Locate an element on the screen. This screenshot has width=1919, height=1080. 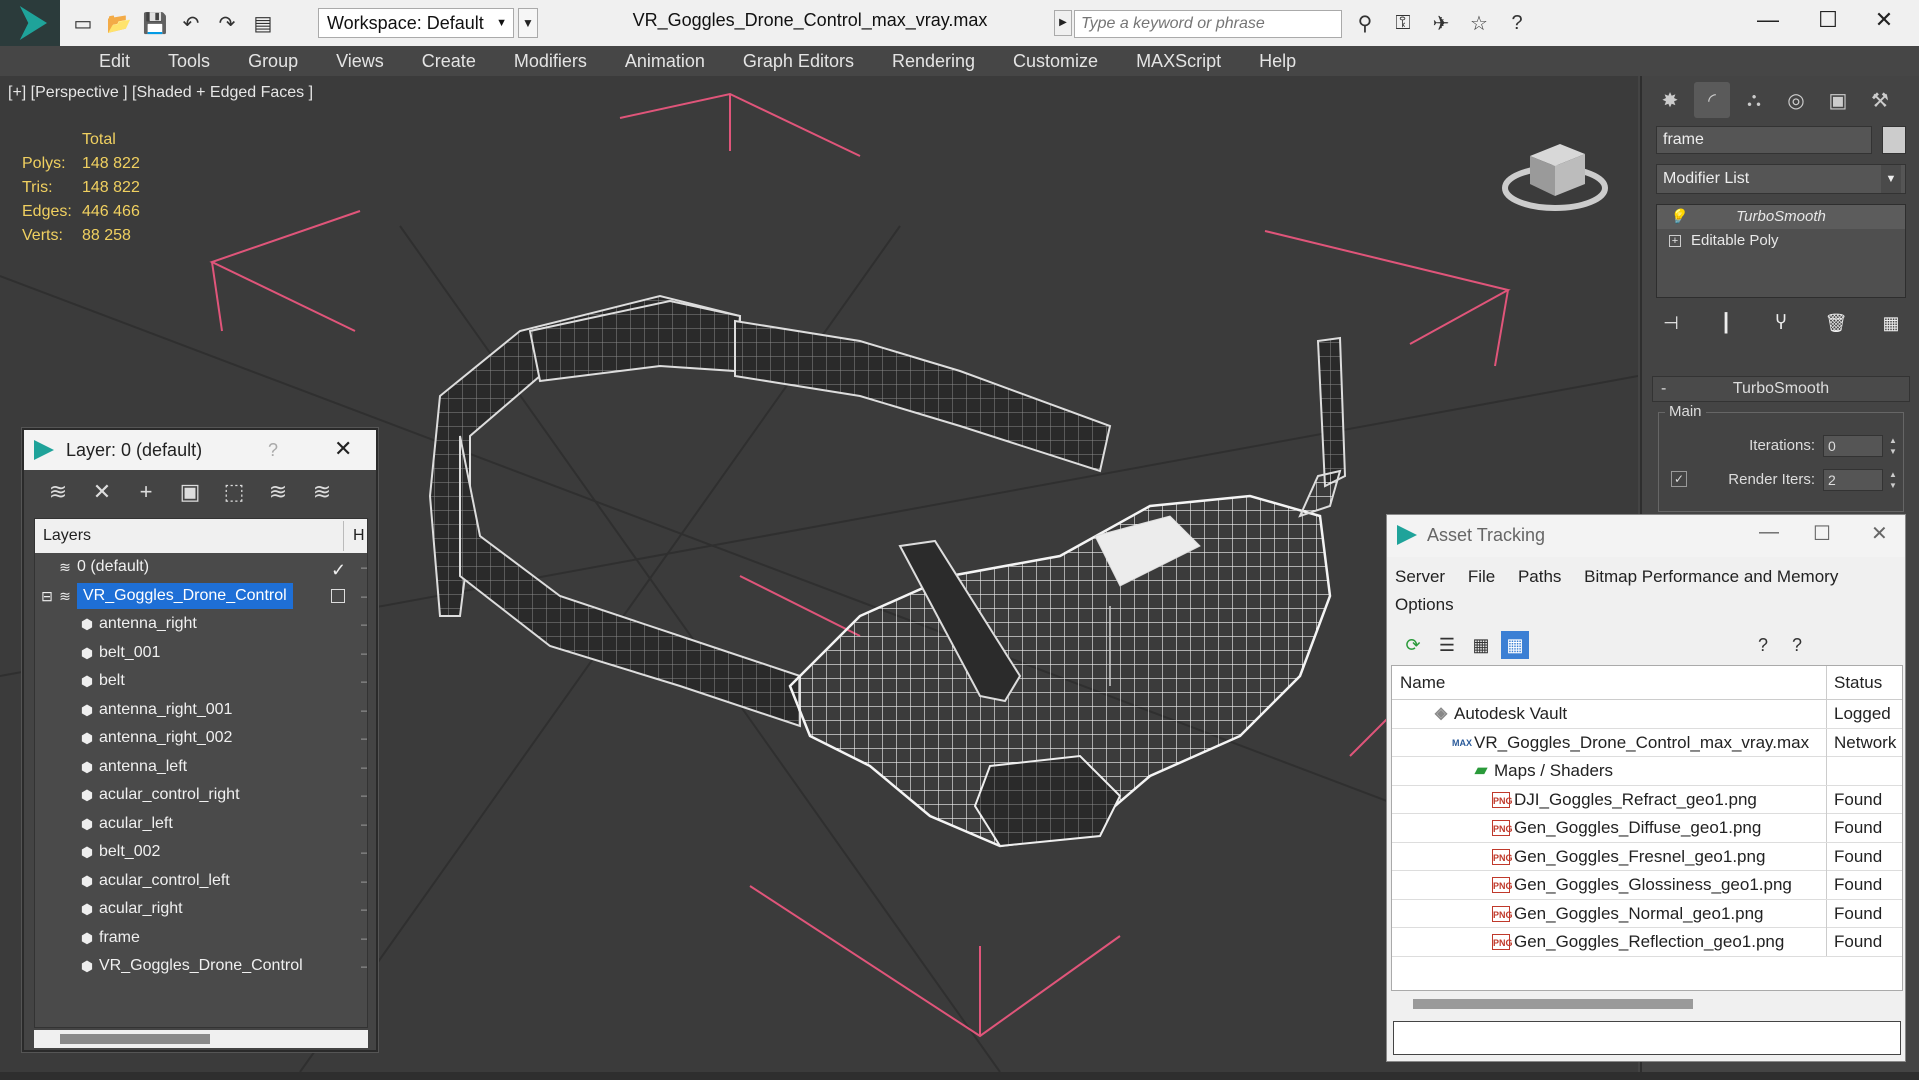
rollout-header: - TurboSmooth is located at coordinates (1781, 389).